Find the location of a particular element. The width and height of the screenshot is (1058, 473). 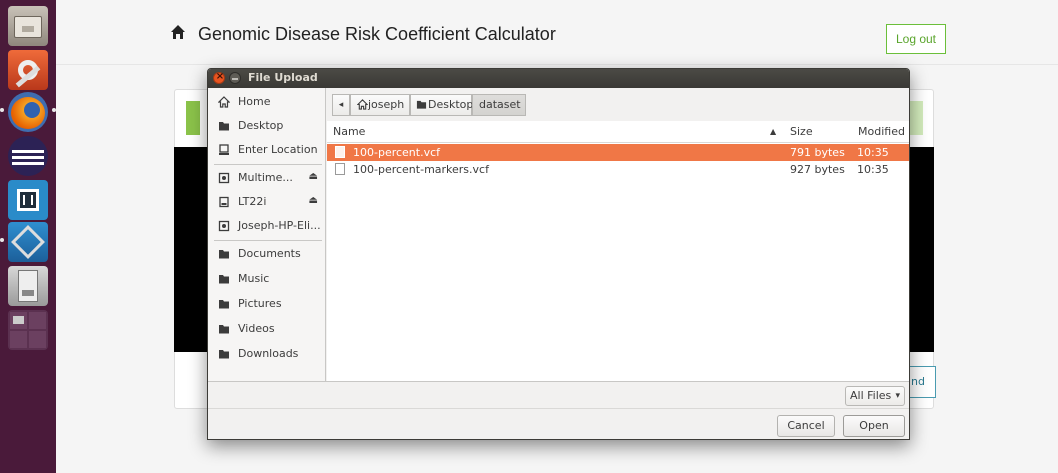

close-button: × is located at coordinates (219, 77).